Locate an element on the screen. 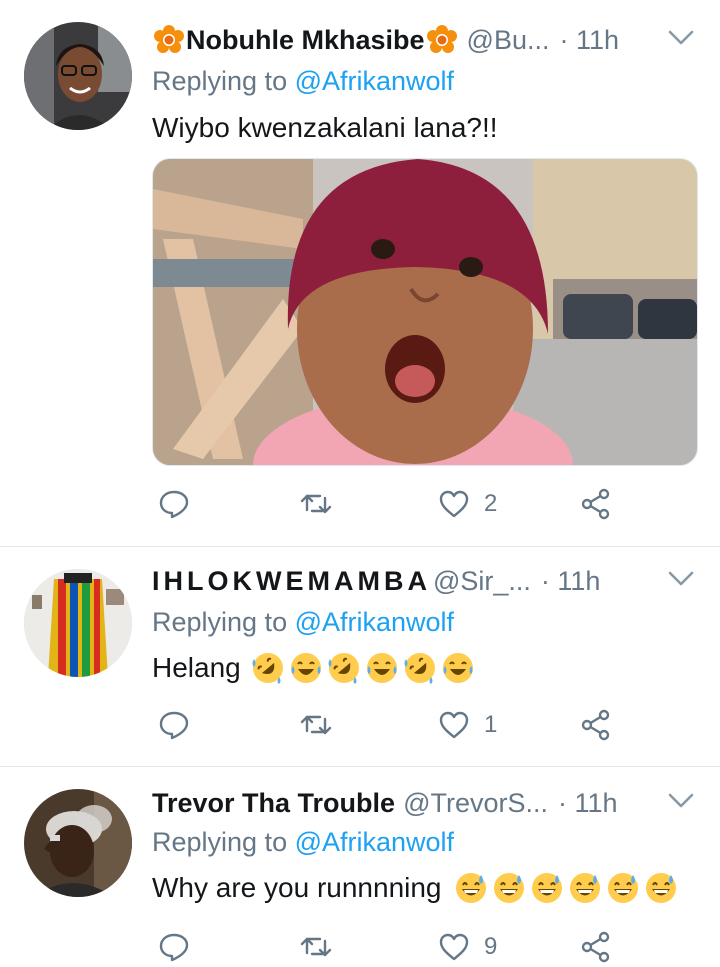  like-count: 9 is located at coordinates (491, 946).